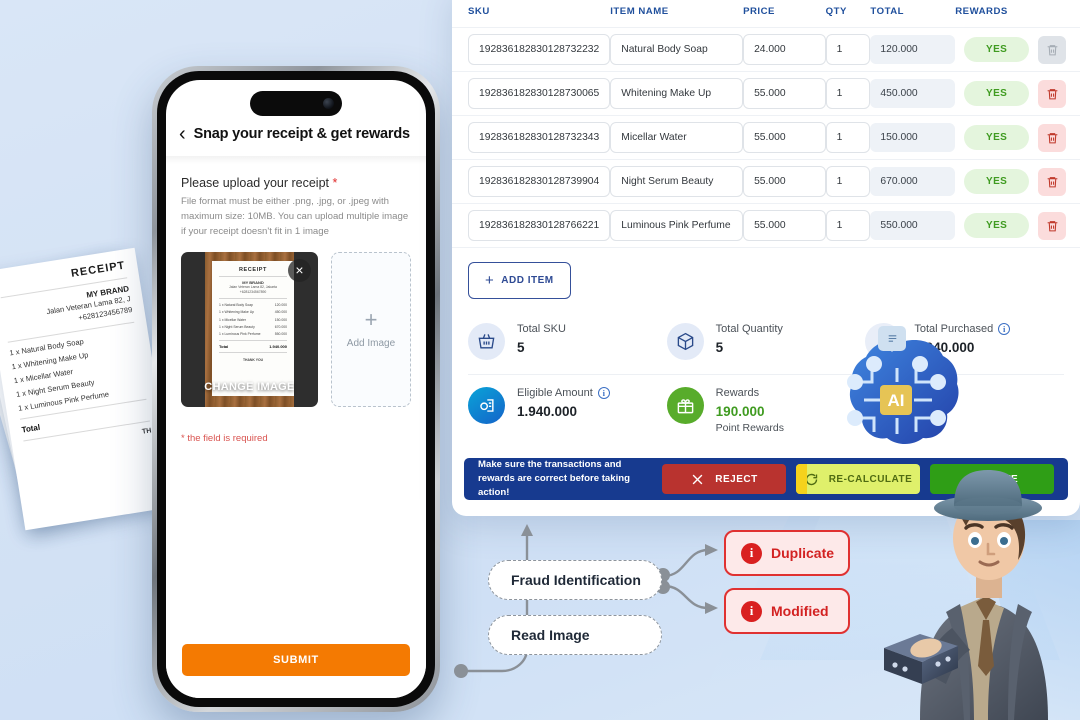 The width and height of the screenshot is (1080, 720). I want to click on money-icon, so click(486, 405).